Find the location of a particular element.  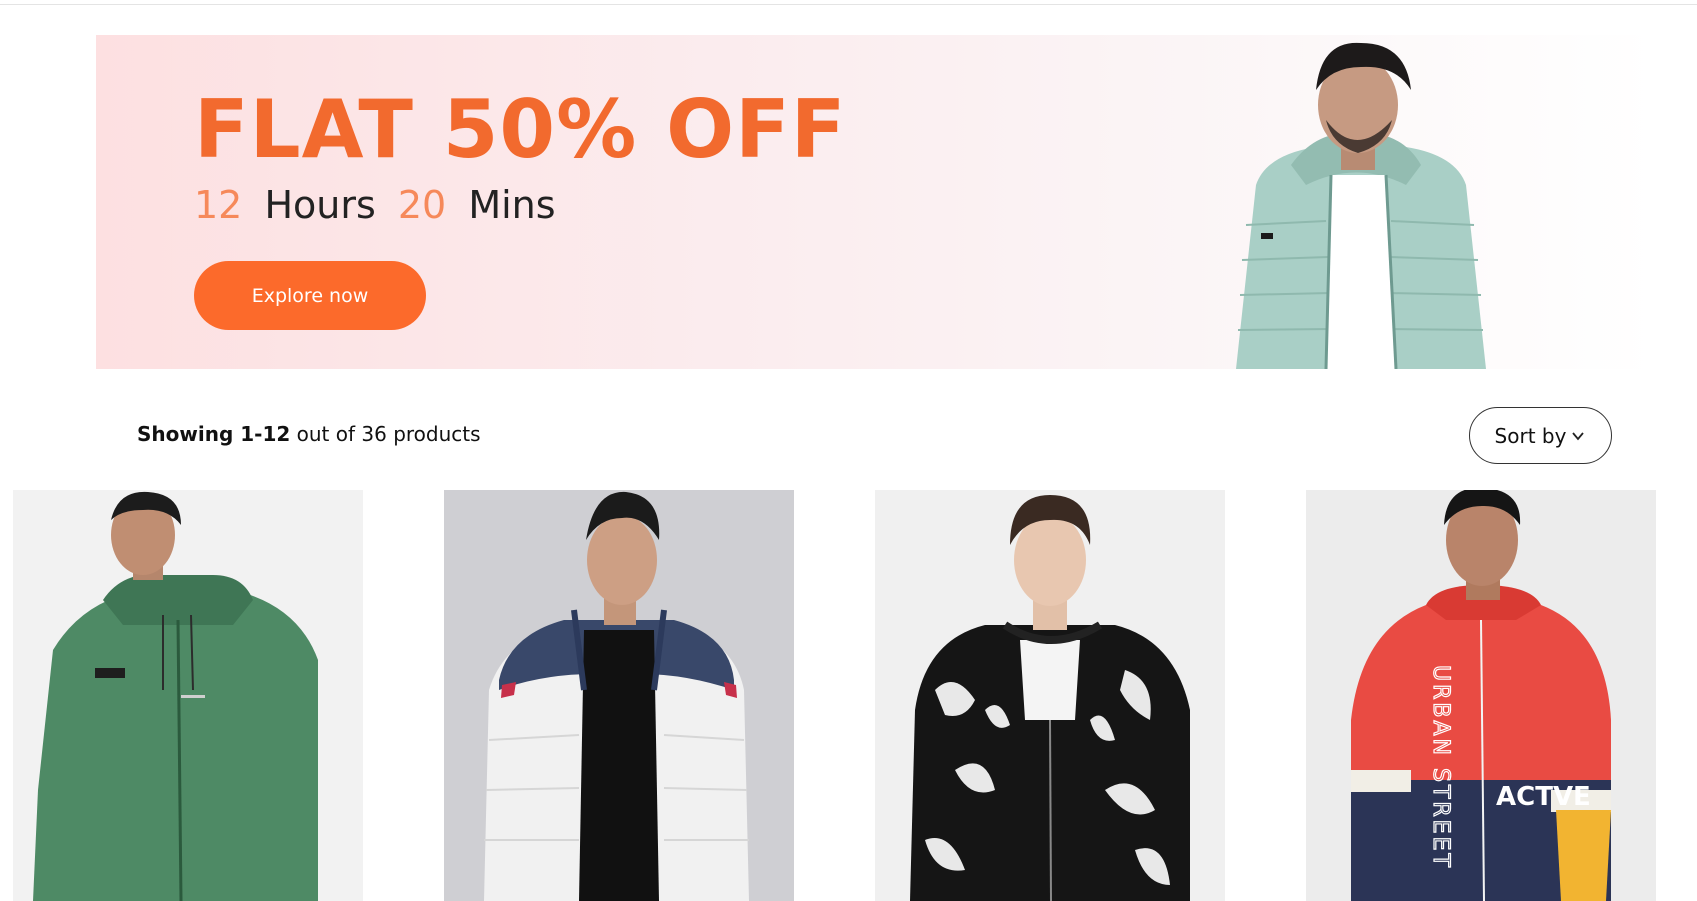

explore-now-button: Explore now is located at coordinates (310, 295).